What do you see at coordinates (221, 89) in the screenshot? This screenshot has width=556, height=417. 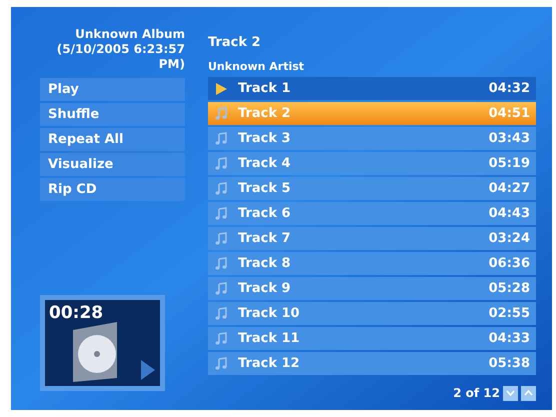 I see `play-icon` at bounding box center [221, 89].